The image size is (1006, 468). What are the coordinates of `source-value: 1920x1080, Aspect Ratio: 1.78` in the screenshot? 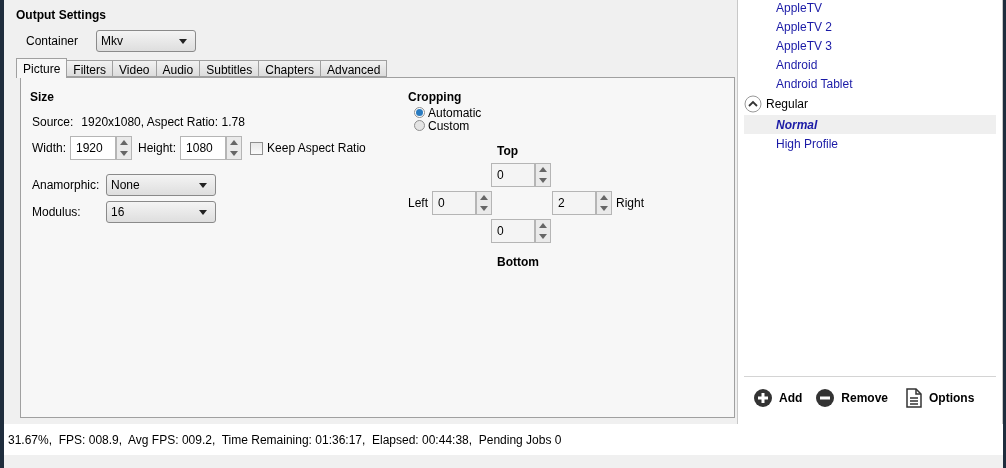 It's located at (163, 122).